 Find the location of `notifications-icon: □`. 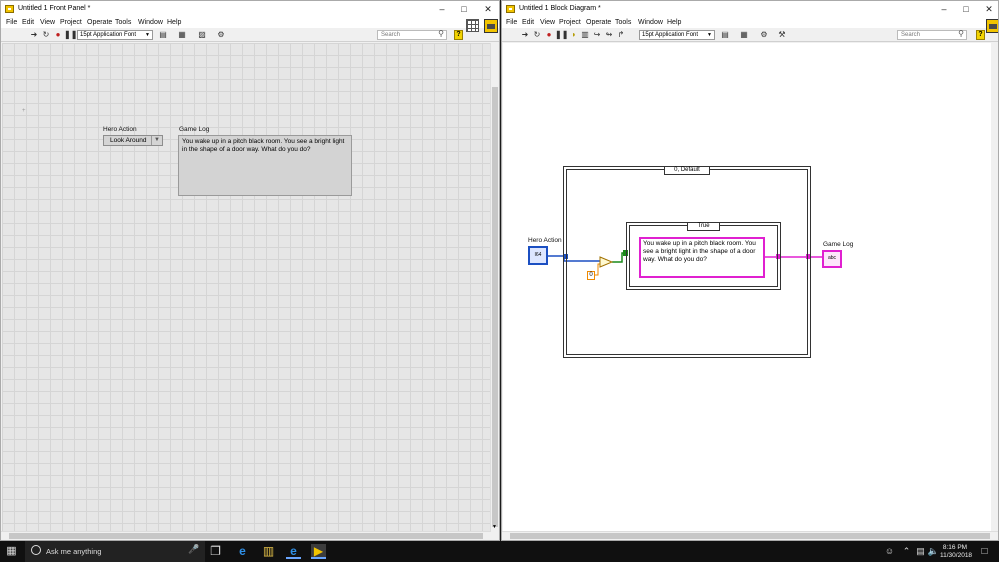

notifications-icon: □ is located at coordinates (984, 551).